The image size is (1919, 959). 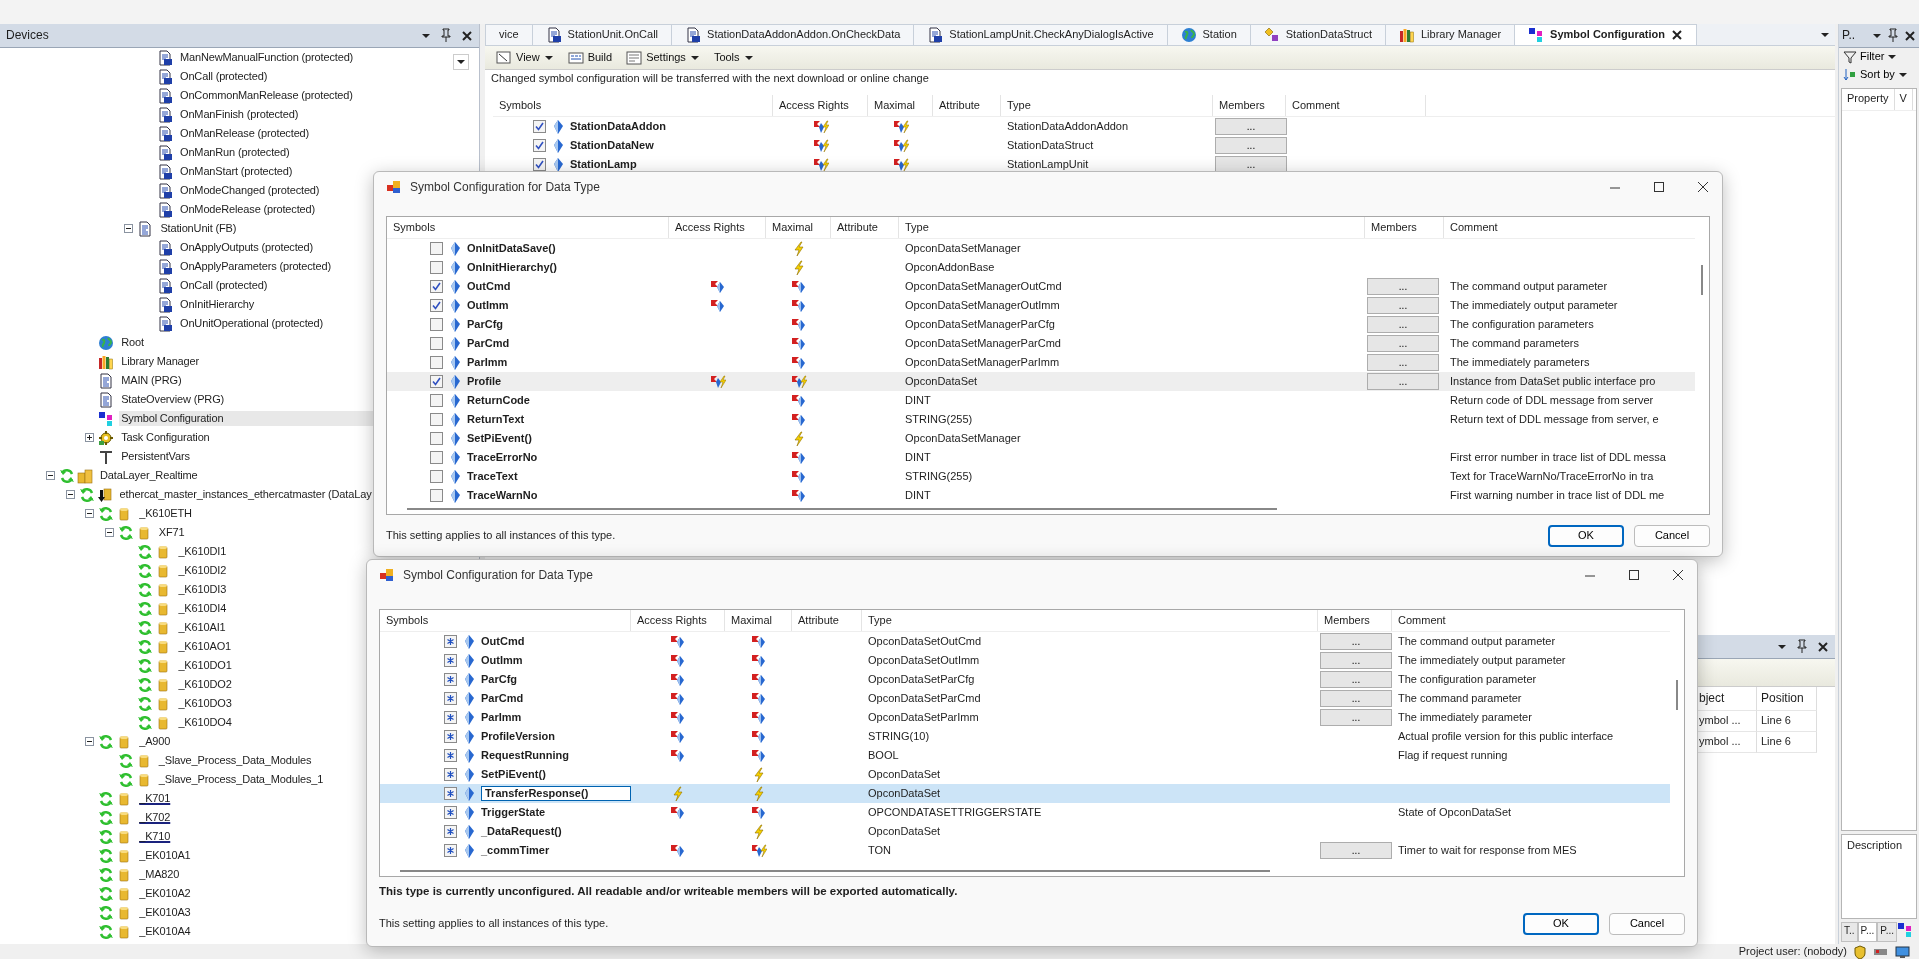 What do you see at coordinates (155, 836) in the screenshot?
I see `tree-item: _K710` at bounding box center [155, 836].